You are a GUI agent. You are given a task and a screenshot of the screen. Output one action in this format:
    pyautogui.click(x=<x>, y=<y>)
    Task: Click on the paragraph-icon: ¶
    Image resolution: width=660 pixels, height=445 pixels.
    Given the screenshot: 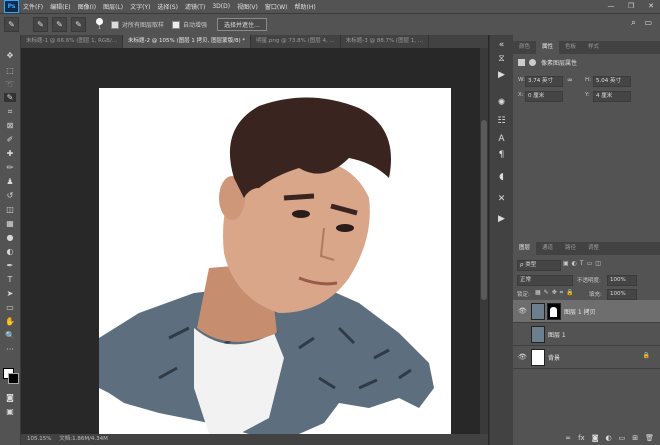 What is the action you would take?
    pyautogui.click(x=501, y=155)
    